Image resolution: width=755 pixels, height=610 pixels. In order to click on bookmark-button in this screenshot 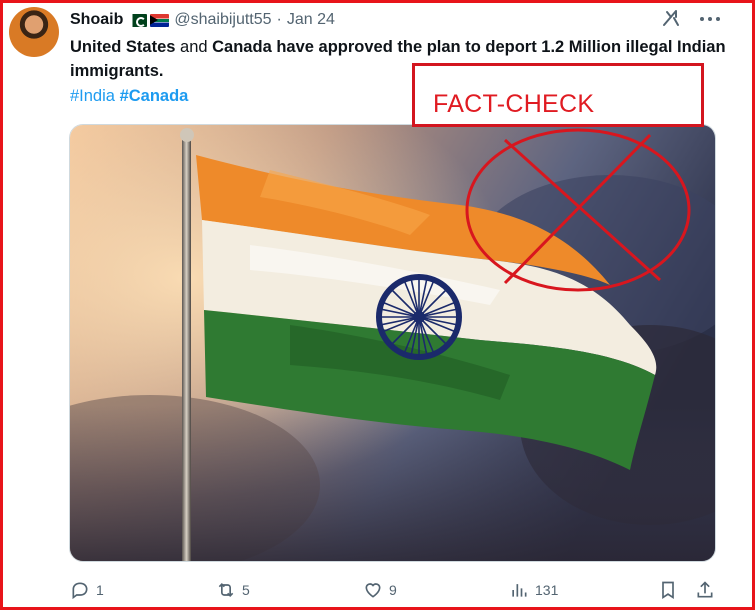, I will do `click(671, 590)`.